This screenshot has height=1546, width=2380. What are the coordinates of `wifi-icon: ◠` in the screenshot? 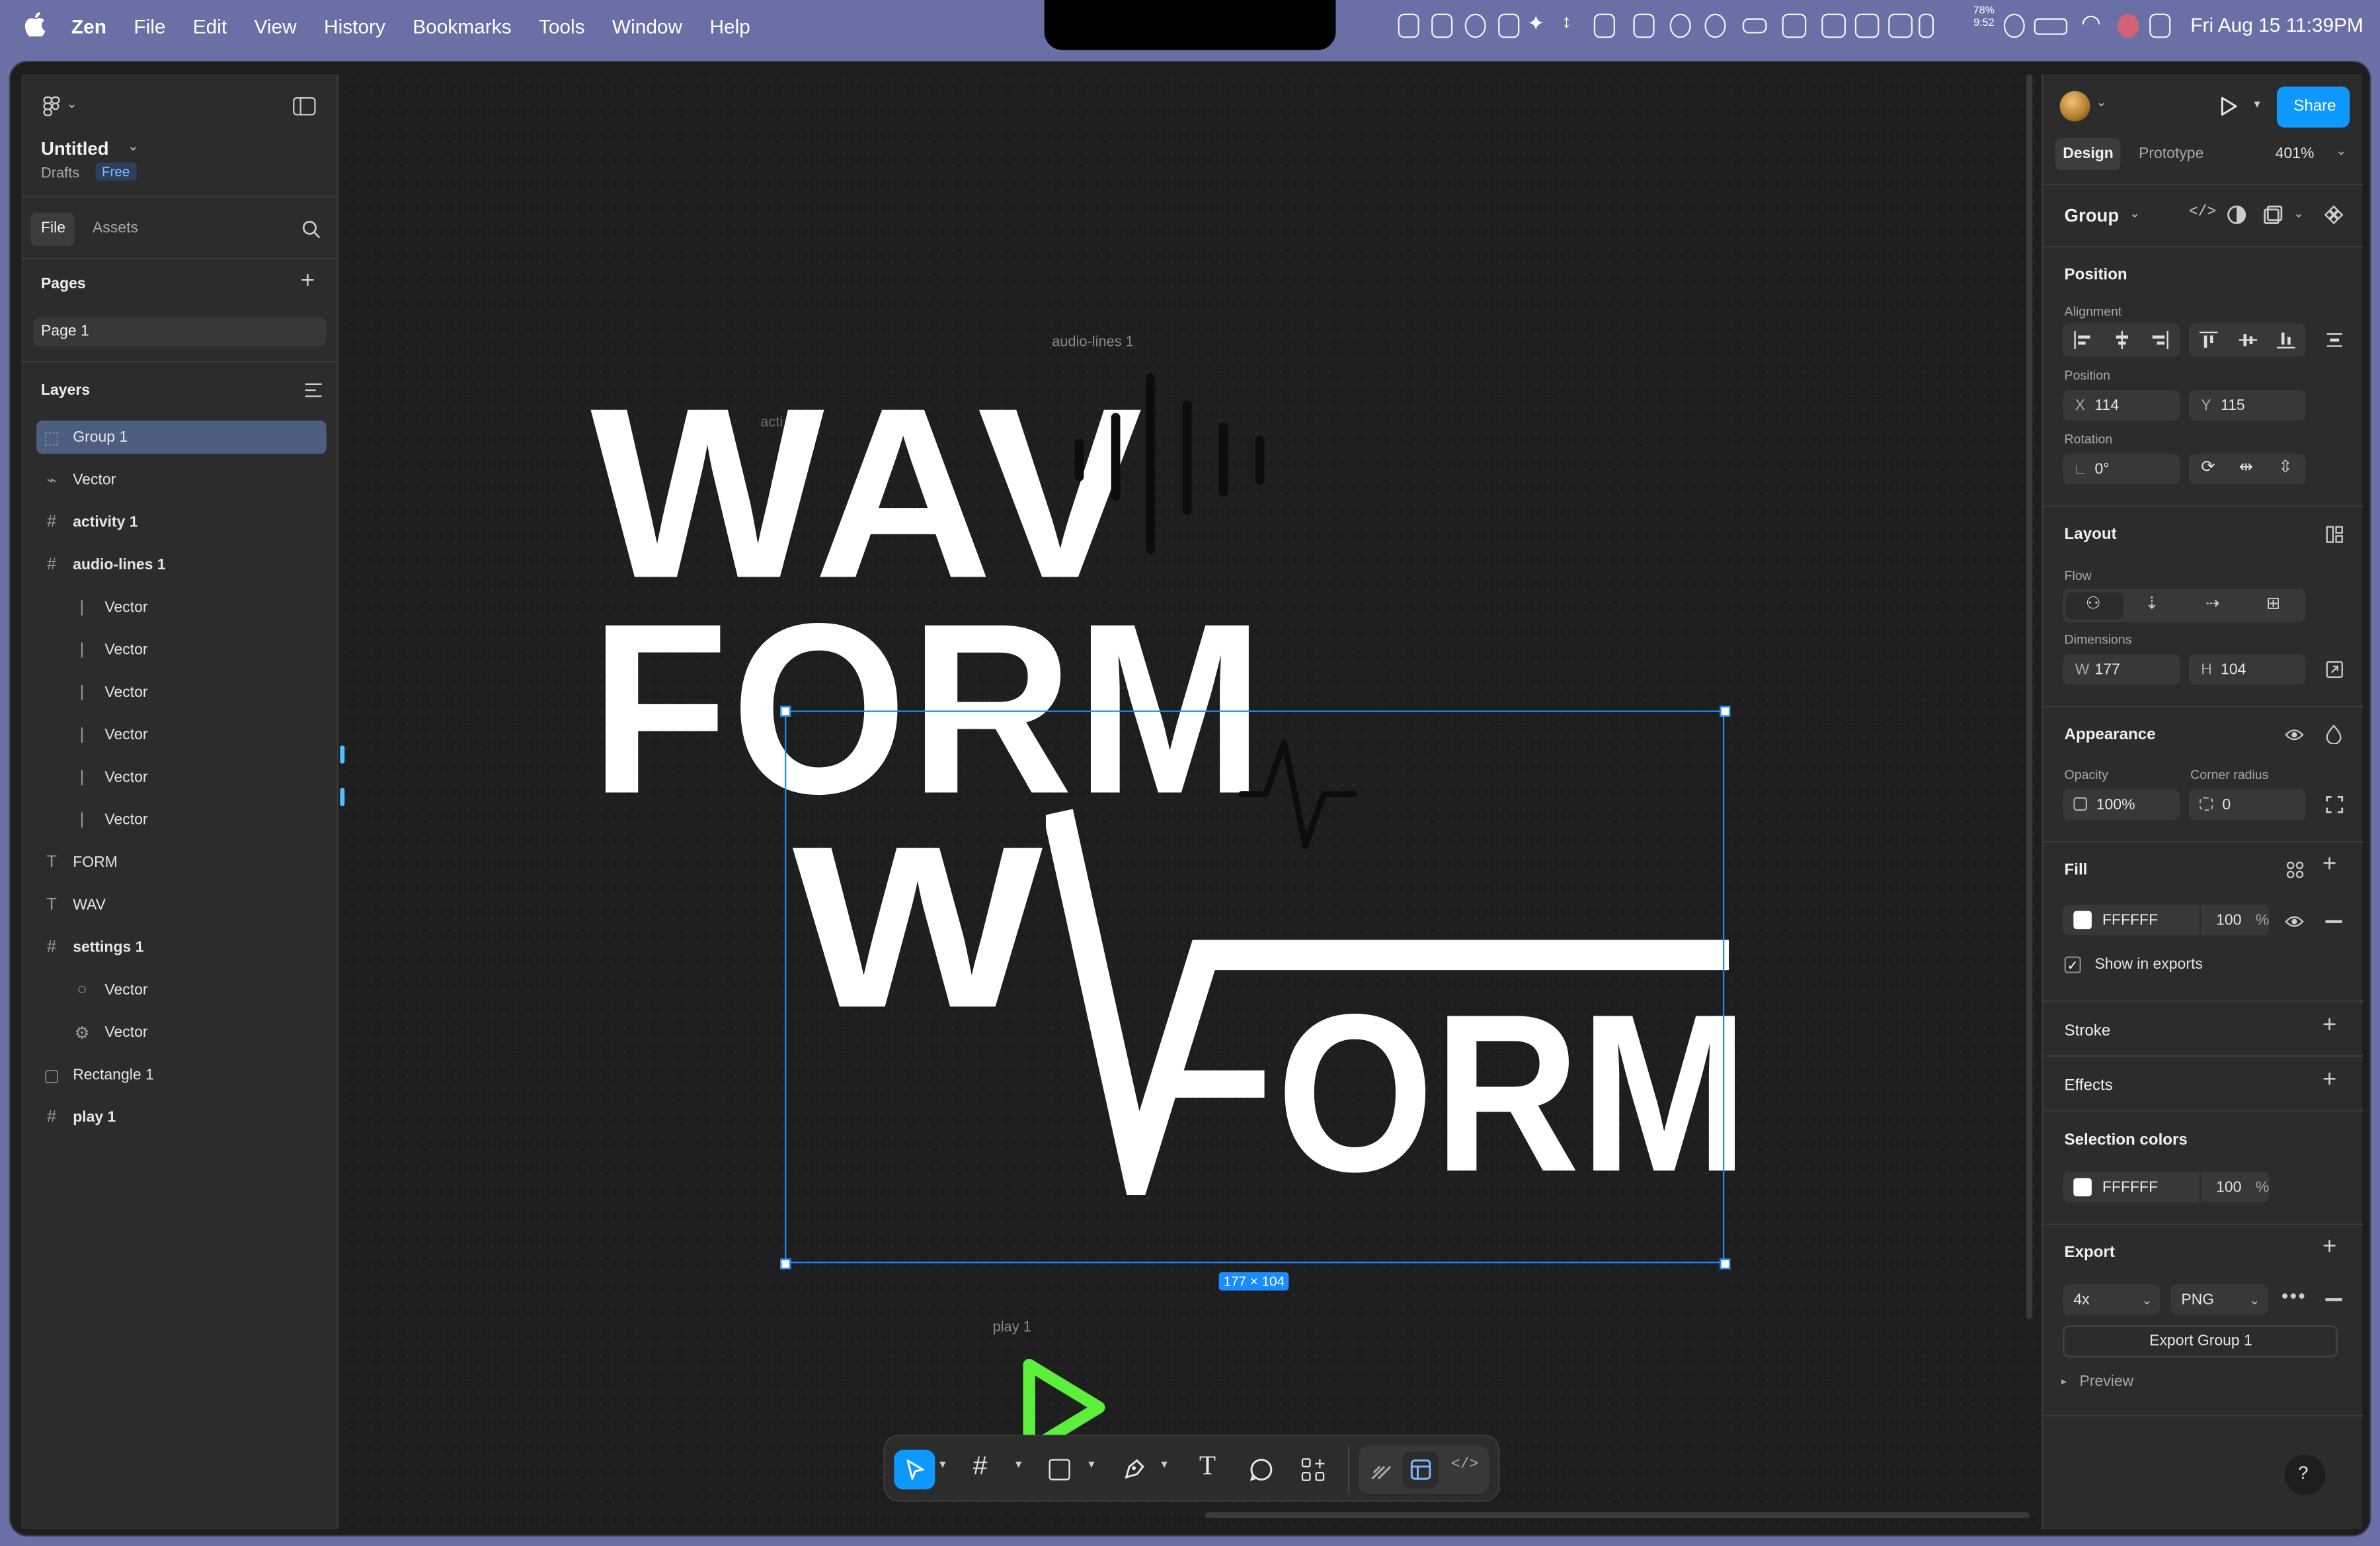 It's located at (2091, 22).